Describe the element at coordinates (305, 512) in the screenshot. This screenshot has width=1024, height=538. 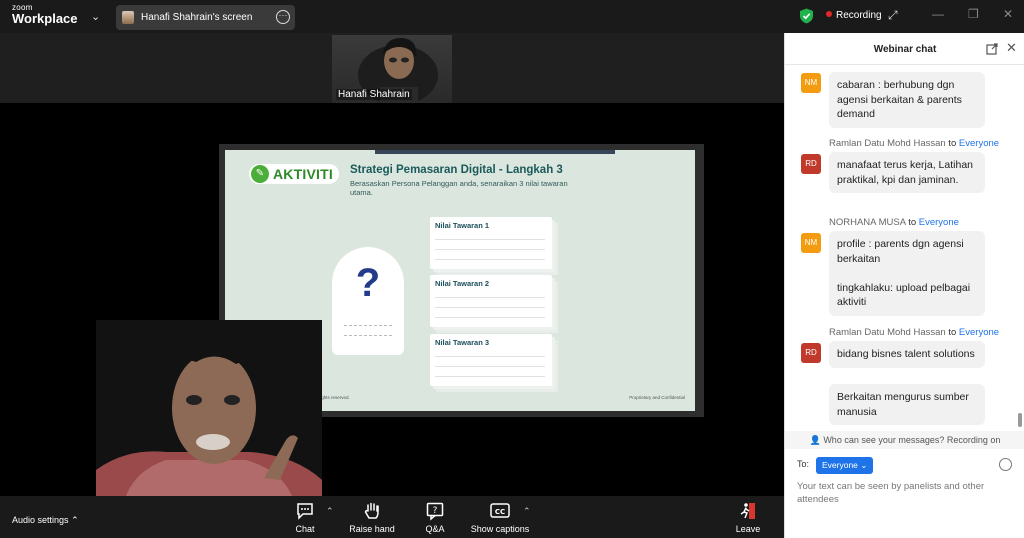
I see `chat-icon` at that location.